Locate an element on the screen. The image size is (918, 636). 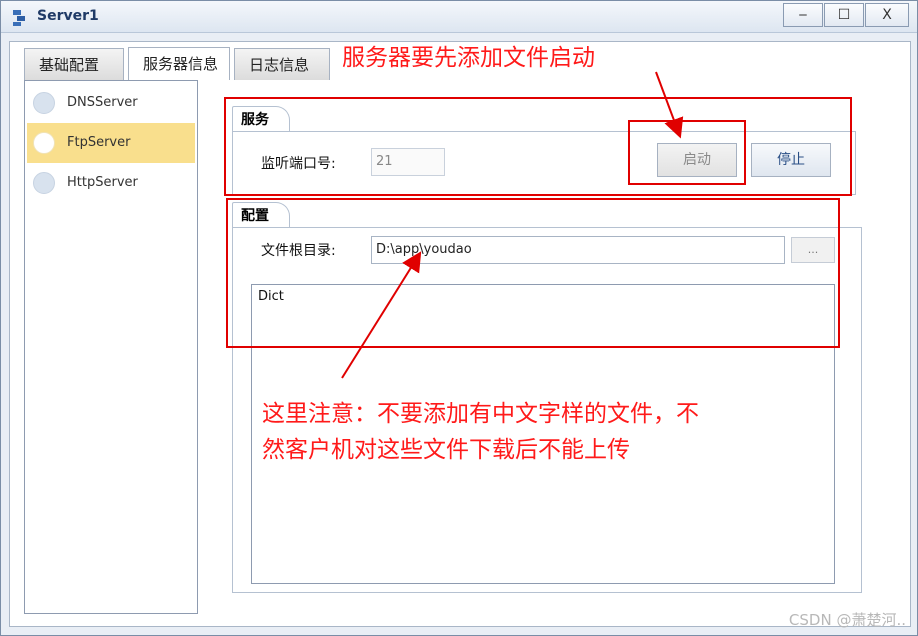
tab-basic-config: 基础配置 is located at coordinates (74, 64).